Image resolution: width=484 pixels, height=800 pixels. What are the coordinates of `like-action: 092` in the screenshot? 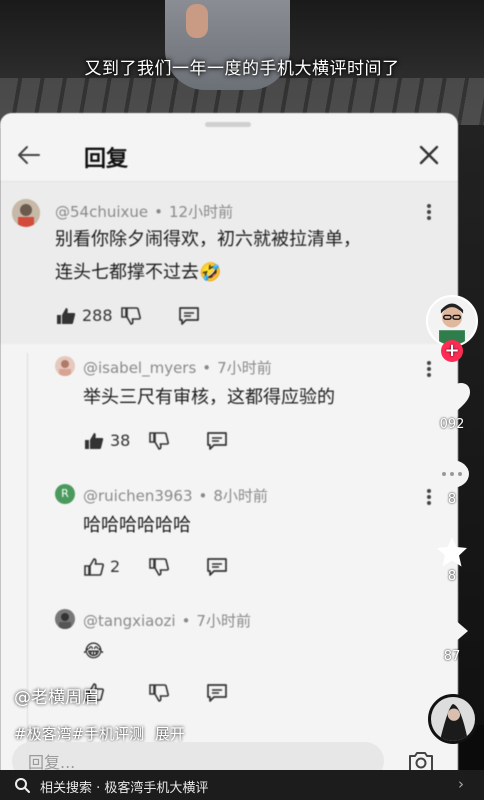 It's located at (452, 411).